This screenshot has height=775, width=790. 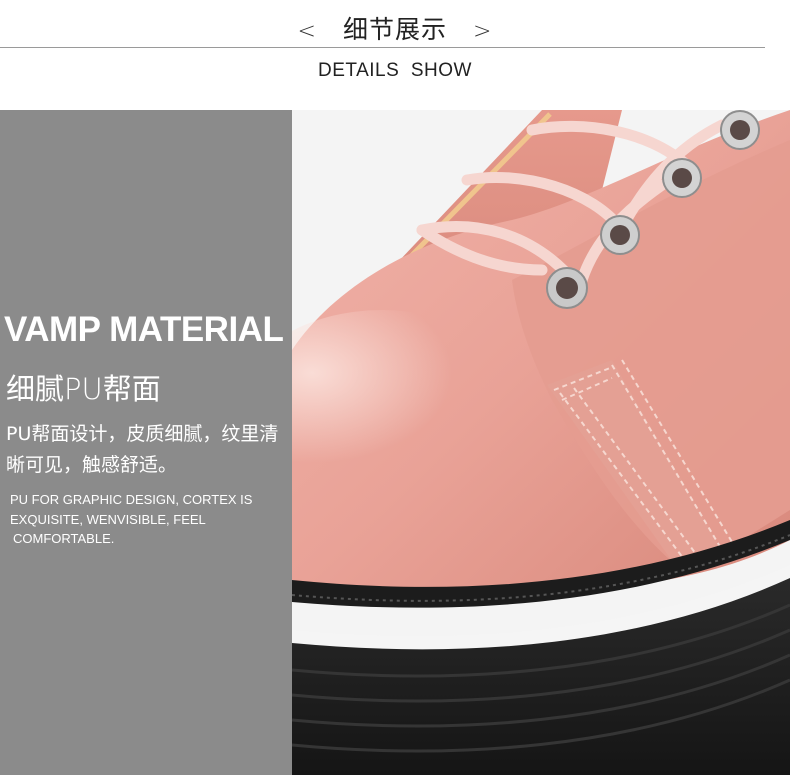 I want to click on panel-description-cn: PU帮面设计，皮质细腻，纹里清晰可见，触感舒适。, so click(x=142, y=449).